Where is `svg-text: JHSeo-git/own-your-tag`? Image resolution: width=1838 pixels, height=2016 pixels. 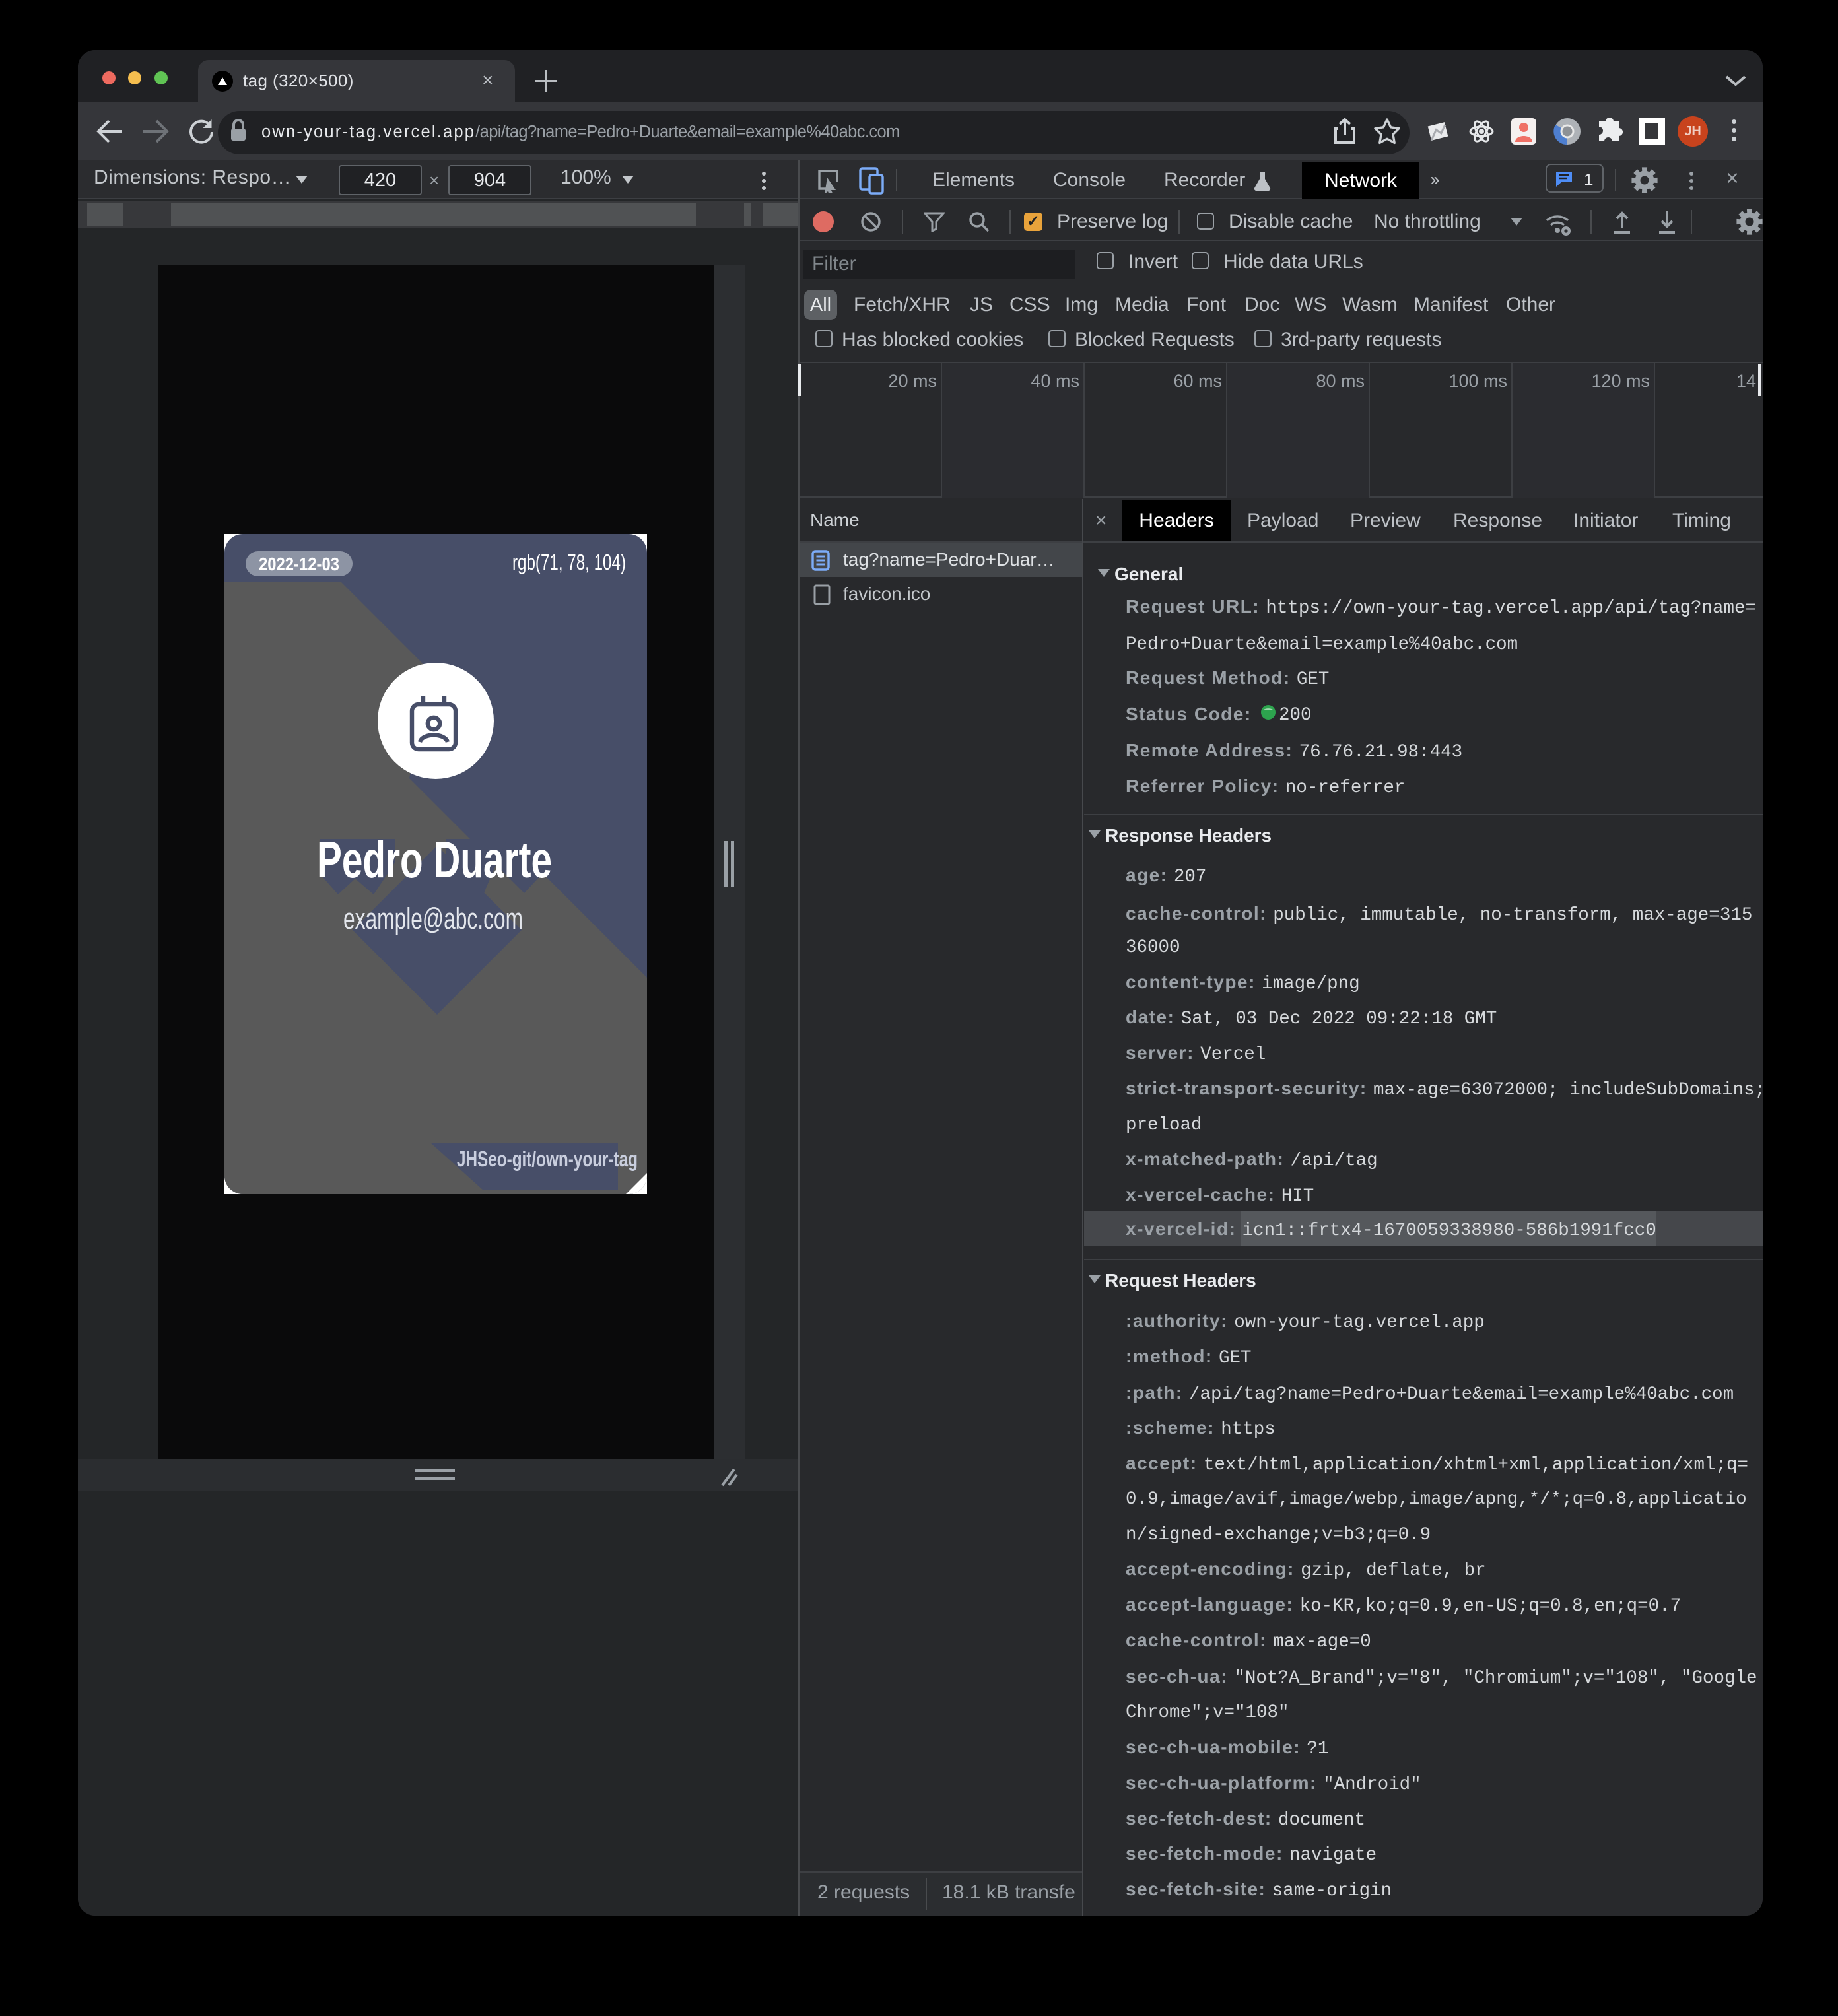
svg-text: JHSeo-git/own-your-tag is located at coordinates (548, 1159).